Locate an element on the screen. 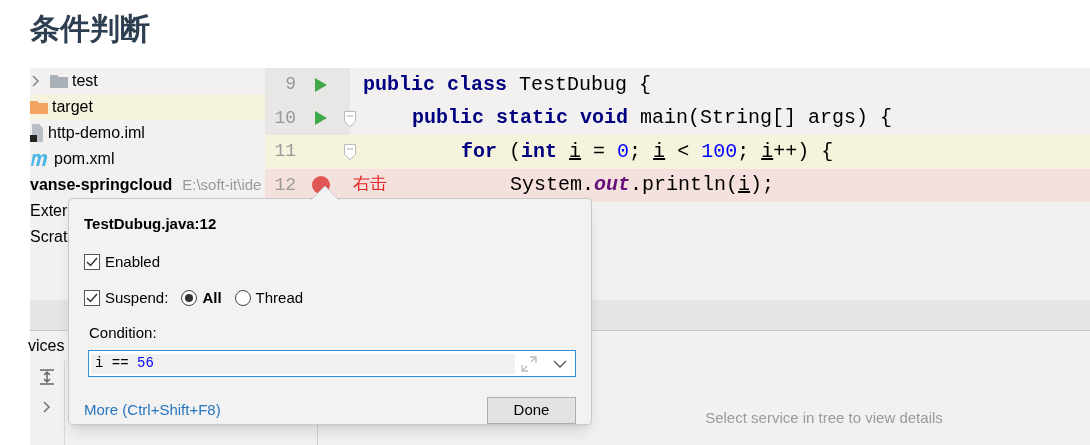 This screenshot has width=1090, height=445. checkbox-label: Enabled is located at coordinates (133, 261).